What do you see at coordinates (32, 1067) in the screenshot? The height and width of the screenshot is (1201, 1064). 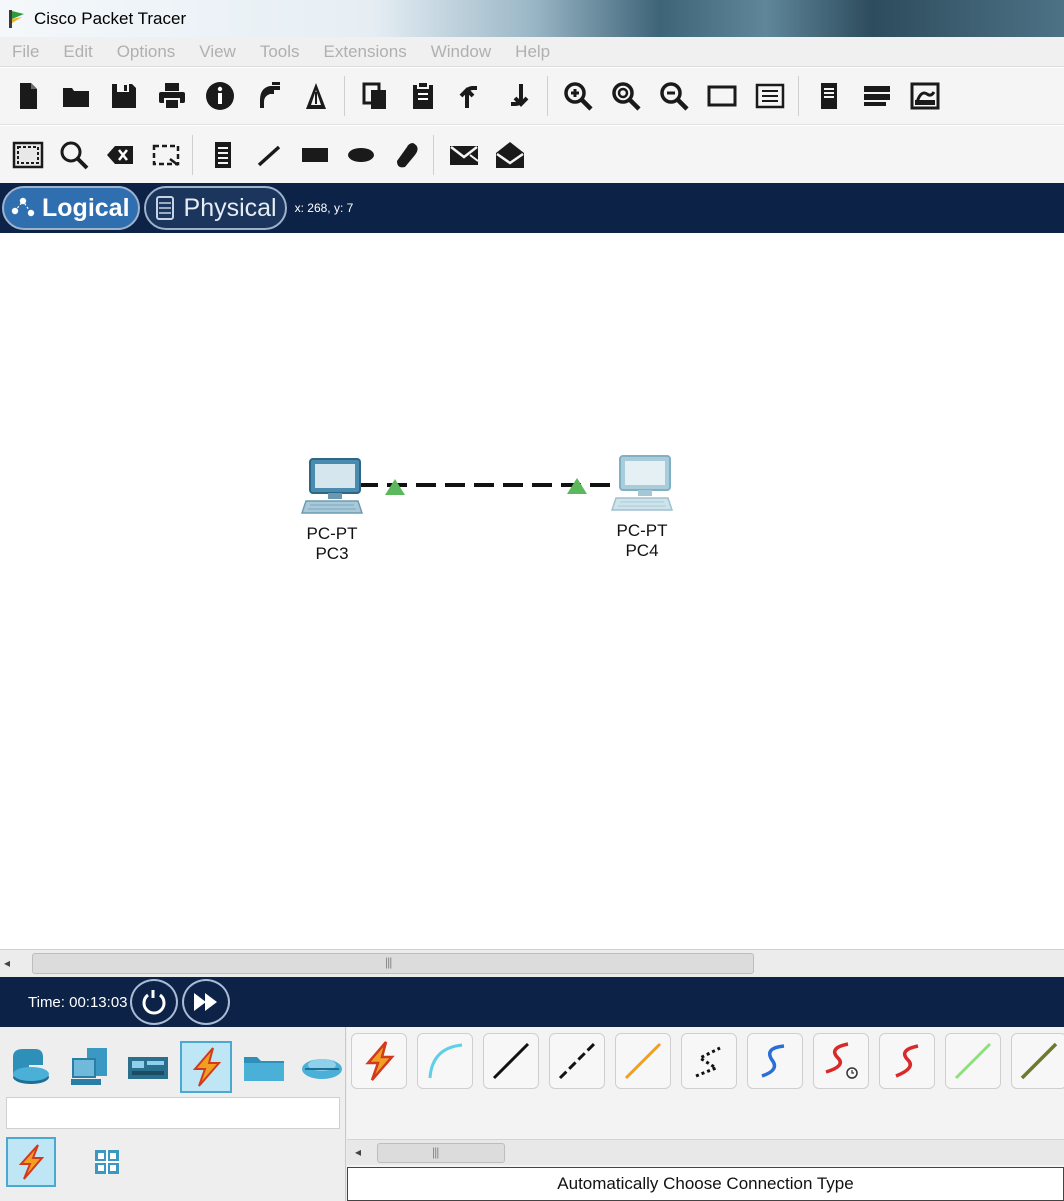 I see `network-devices-icon` at bounding box center [32, 1067].